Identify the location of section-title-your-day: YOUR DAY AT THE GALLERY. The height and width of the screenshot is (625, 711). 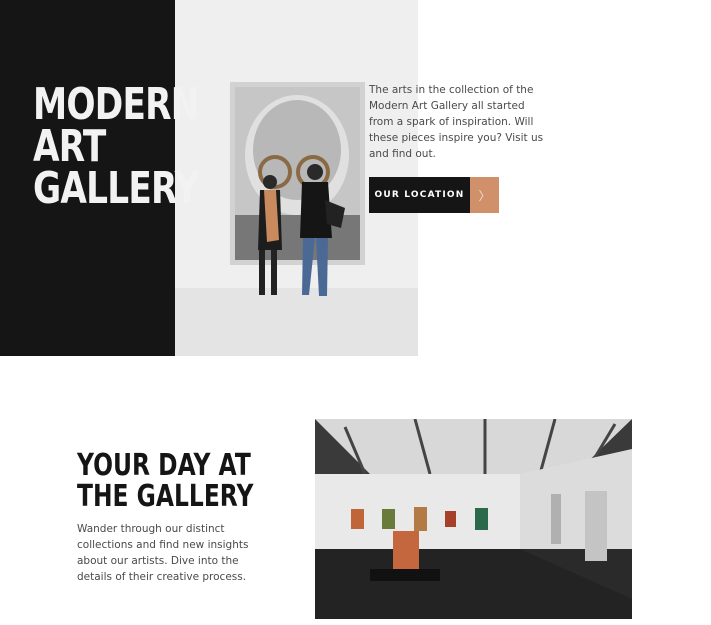
(165, 481).